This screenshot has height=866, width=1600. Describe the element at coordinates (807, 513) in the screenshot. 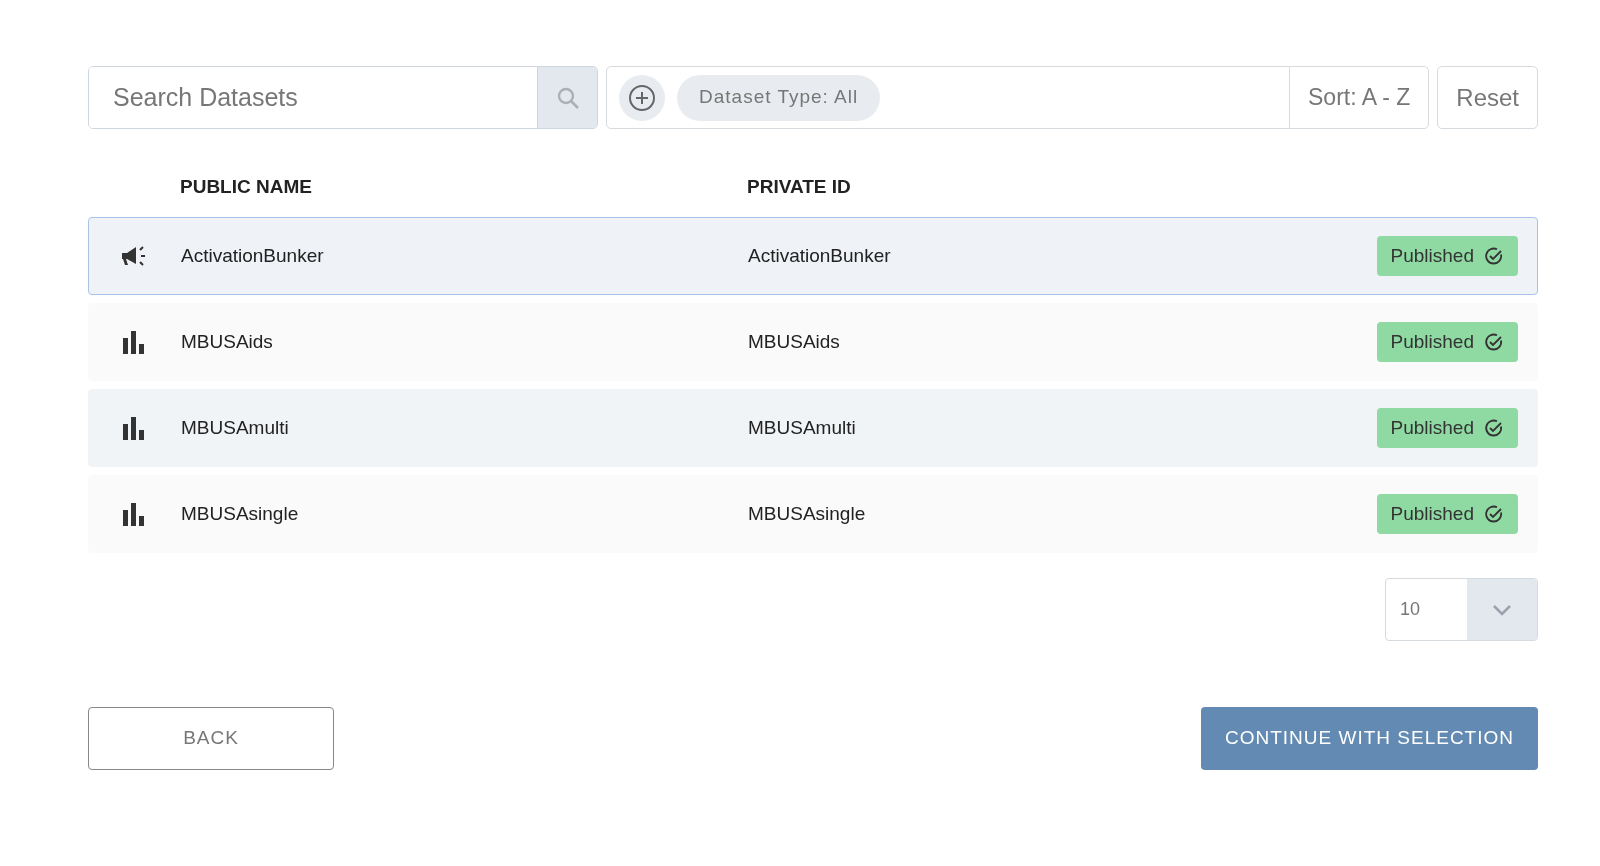

I see `private-id: MBUSAsingle` at that location.